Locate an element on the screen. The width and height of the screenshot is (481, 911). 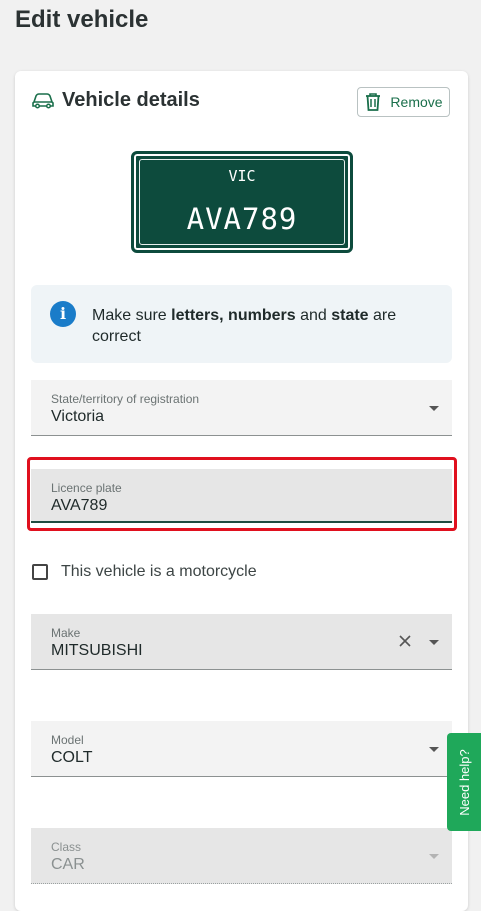
state-value: Victoria is located at coordinates (78, 416).